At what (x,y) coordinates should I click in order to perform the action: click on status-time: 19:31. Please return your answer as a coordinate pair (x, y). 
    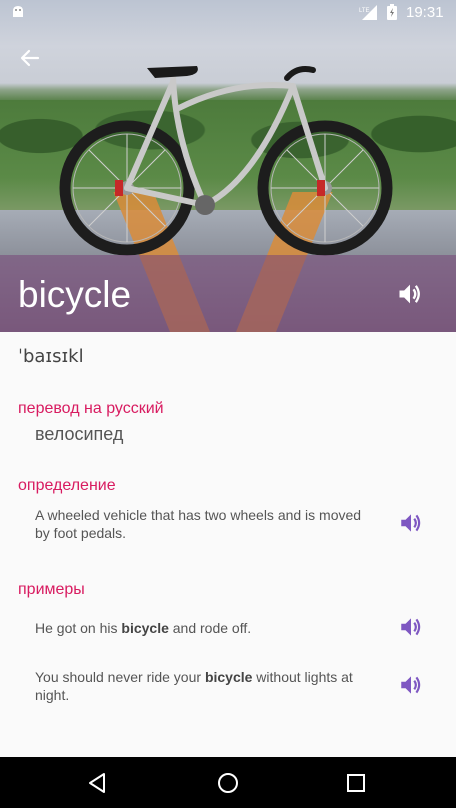
    Looking at the image, I should click on (425, 12).